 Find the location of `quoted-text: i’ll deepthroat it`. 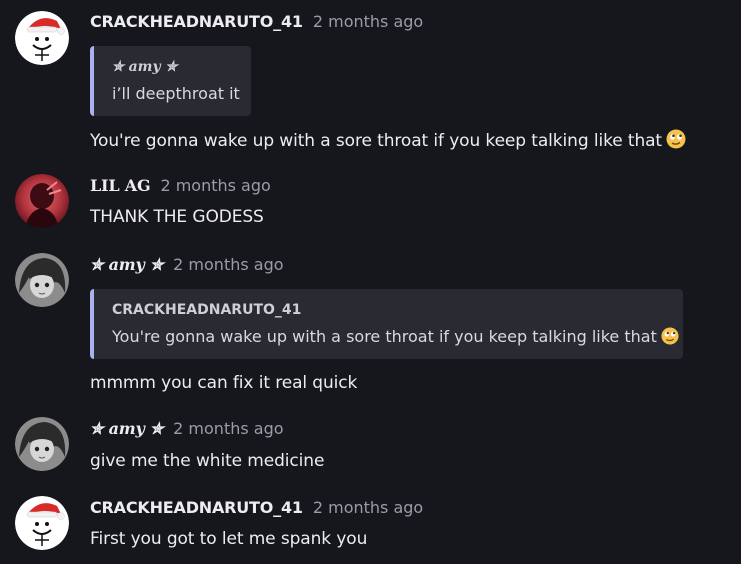

quoted-text: i’ll deepthroat it is located at coordinates (176, 93).